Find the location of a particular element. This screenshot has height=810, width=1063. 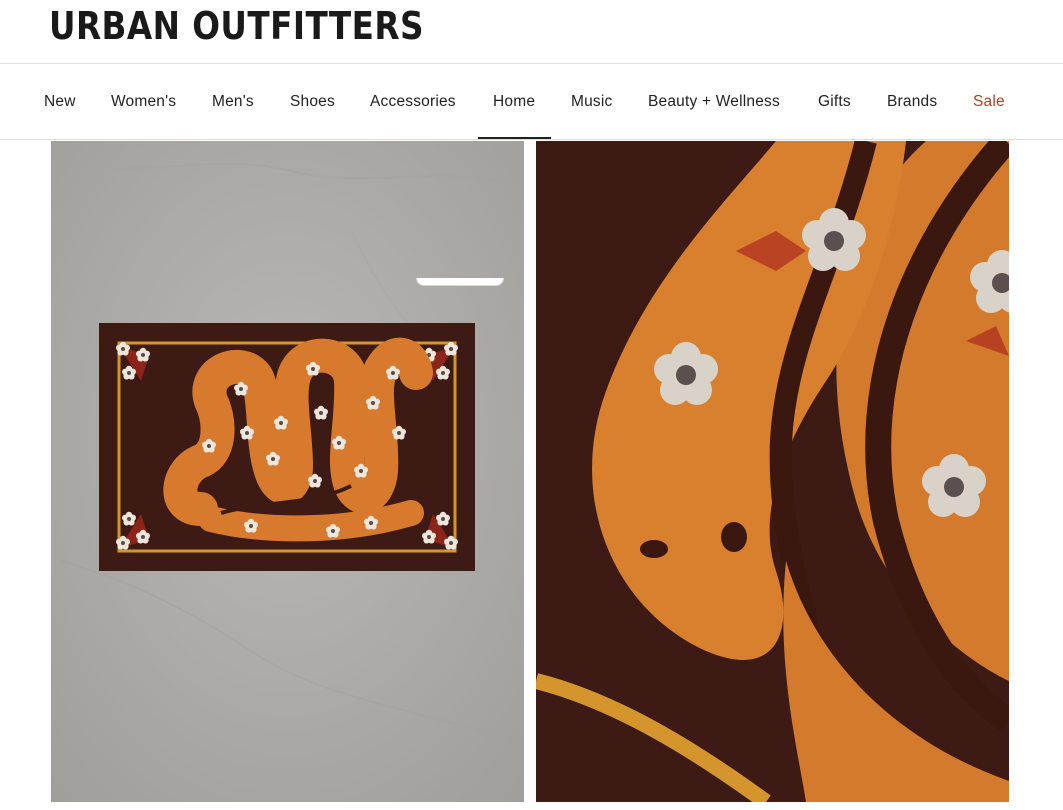

nav-item-brands: Brands is located at coordinates (912, 102).